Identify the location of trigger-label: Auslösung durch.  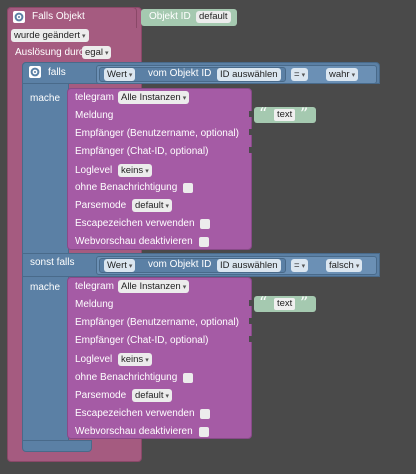
(52, 52).